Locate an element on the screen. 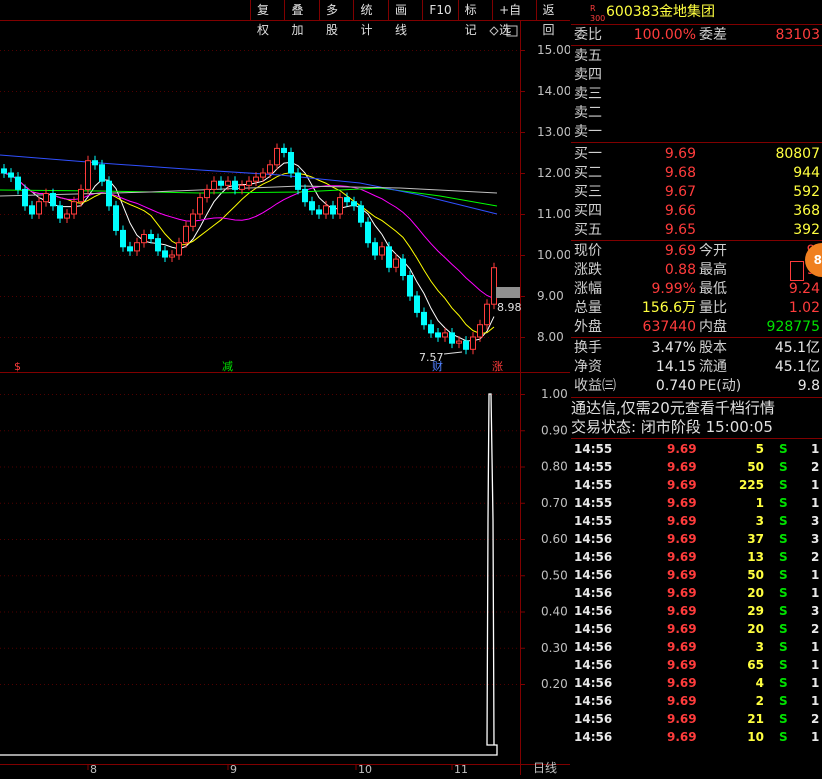 This screenshot has height=779, width=822. stock-name: 金地集团 is located at coordinates (687, 12).